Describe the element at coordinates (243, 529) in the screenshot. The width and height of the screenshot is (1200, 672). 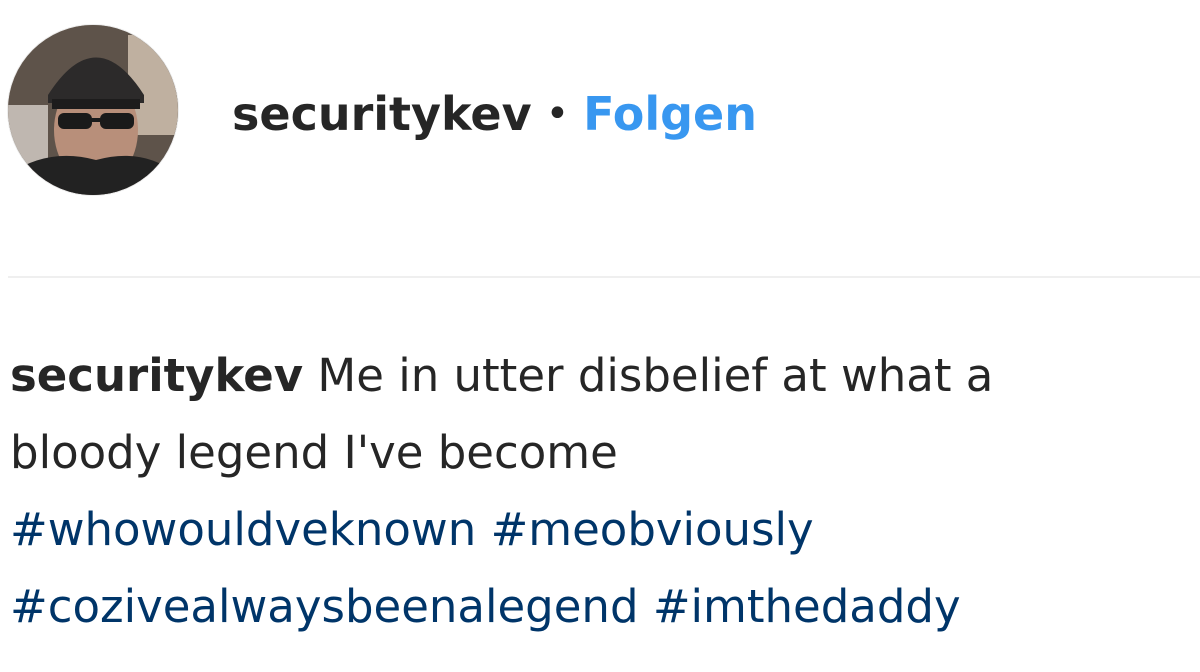
I see `hashtag-link: #whowouldveknown` at that location.